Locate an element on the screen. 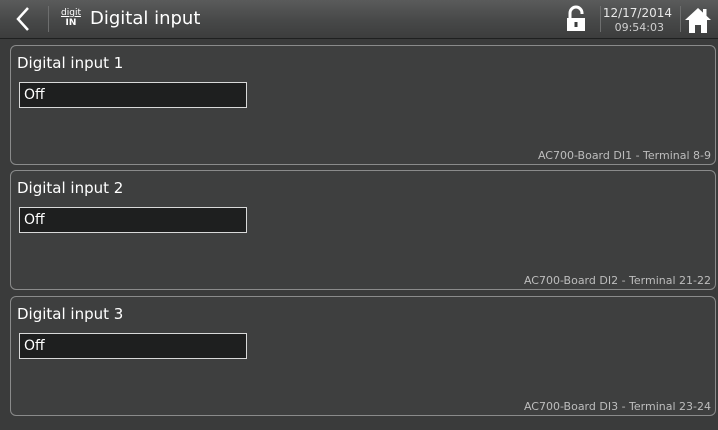  back-button is located at coordinates (26, 19).